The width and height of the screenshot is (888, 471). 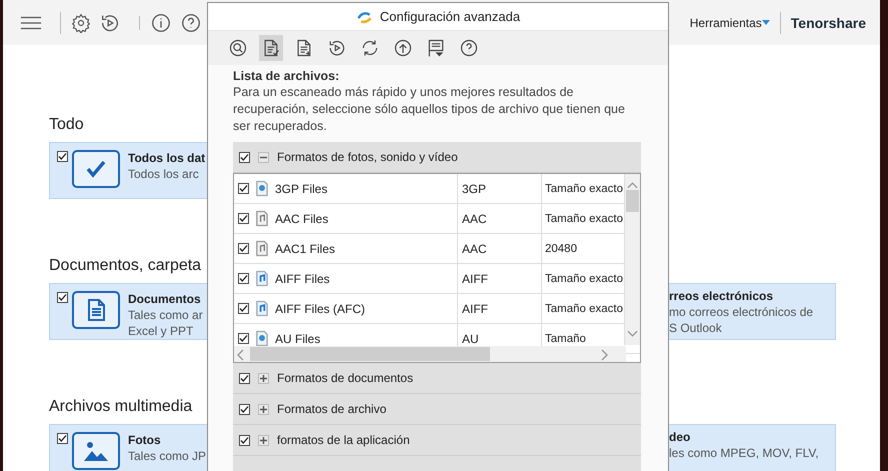 What do you see at coordinates (345, 378) in the screenshot?
I see `group-label: Formatos de documentos` at bounding box center [345, 378].